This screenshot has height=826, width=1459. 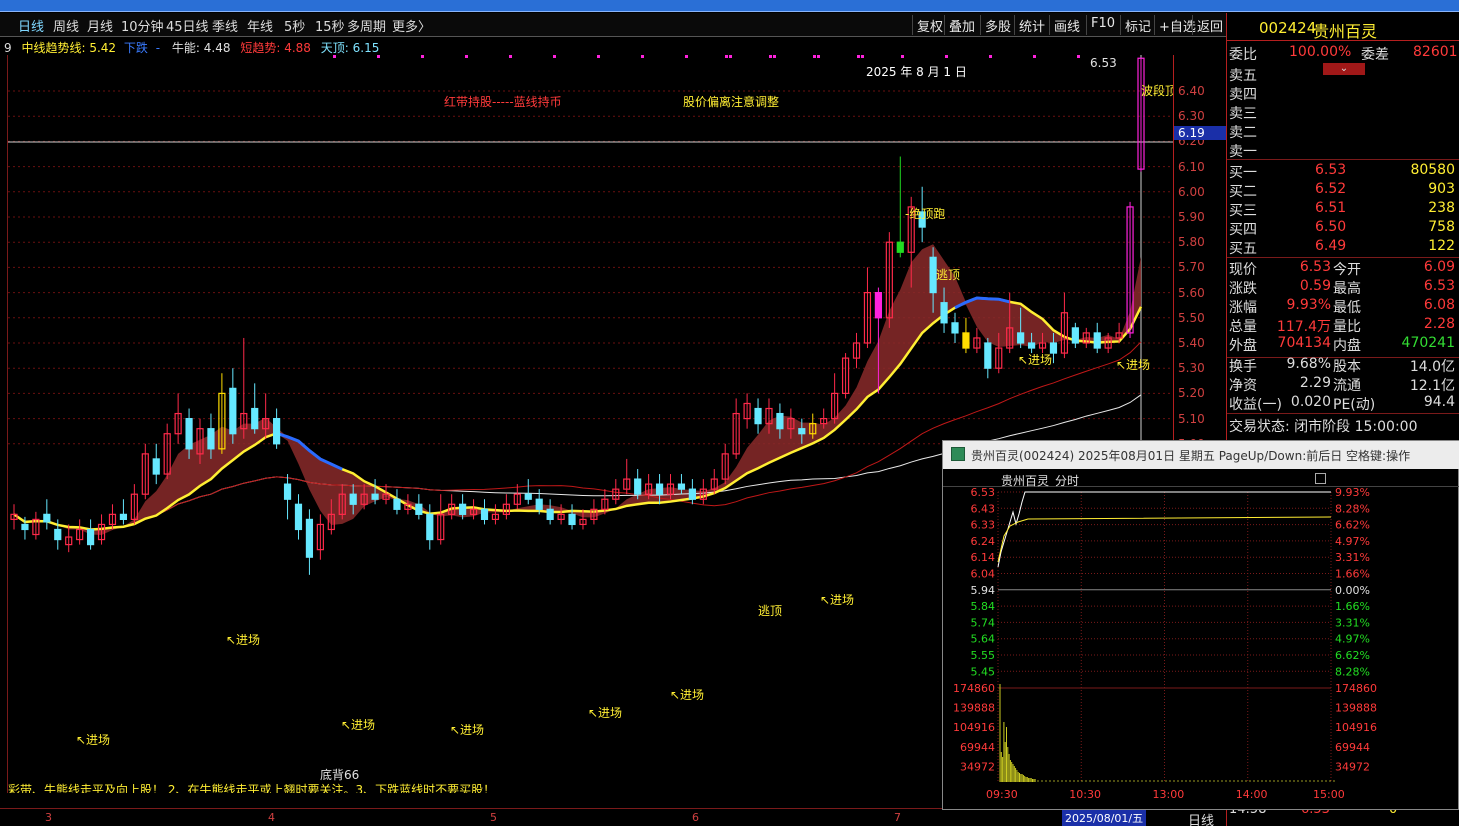 I want to click on tab-10min: 10分钟, so click(x=142, y=25).